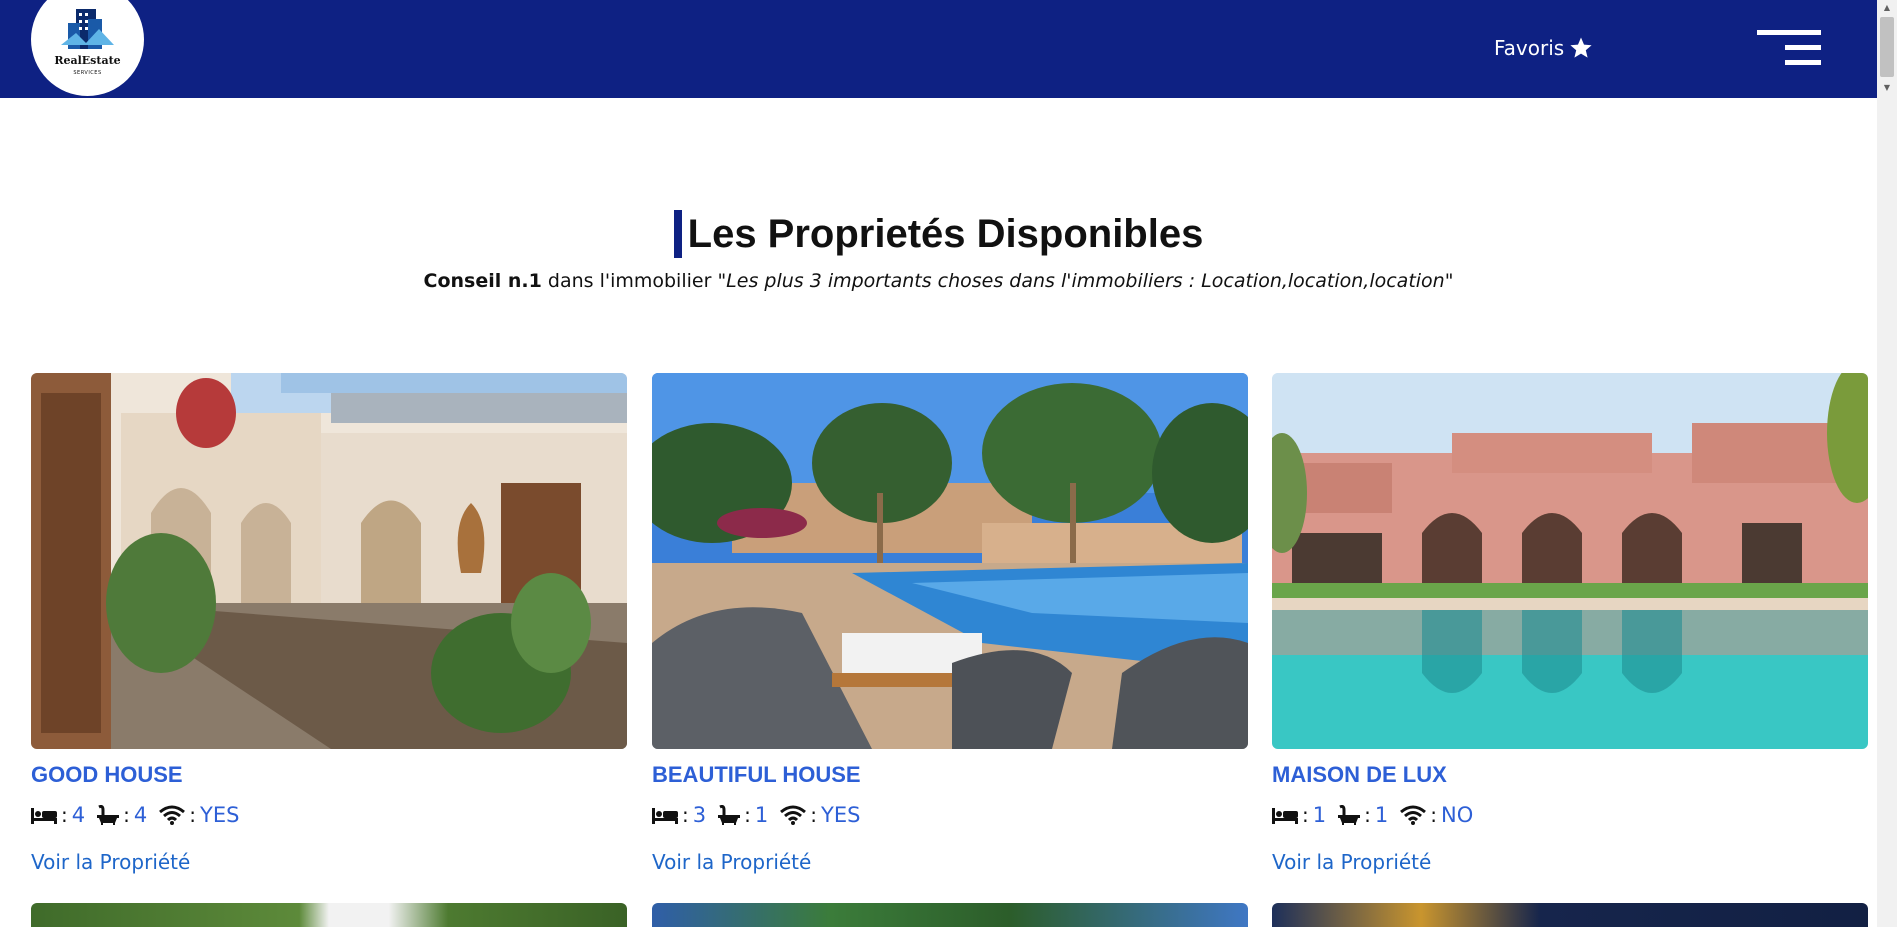  I want to click on property-features: : 4 : 4 : YES, so click(329, 815).